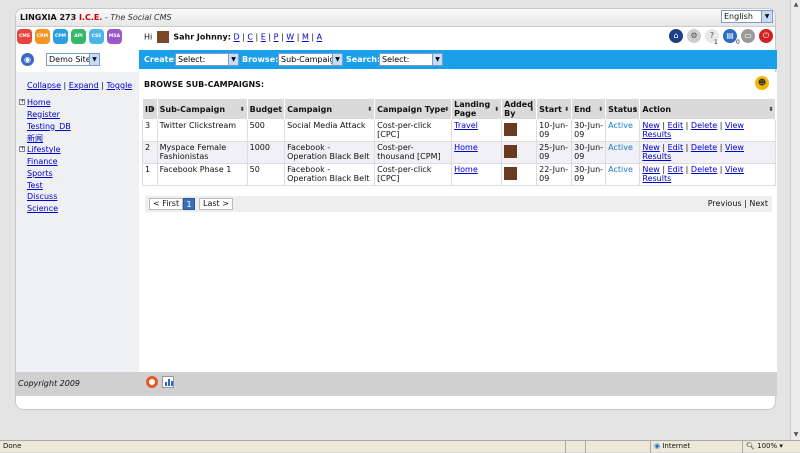 The height and width of the screenshot is (453, 800). What do you see at coordinates (310, 109) in the screenshot?
I see `column-header-label: Campaign` at bounding box center [310, 109].